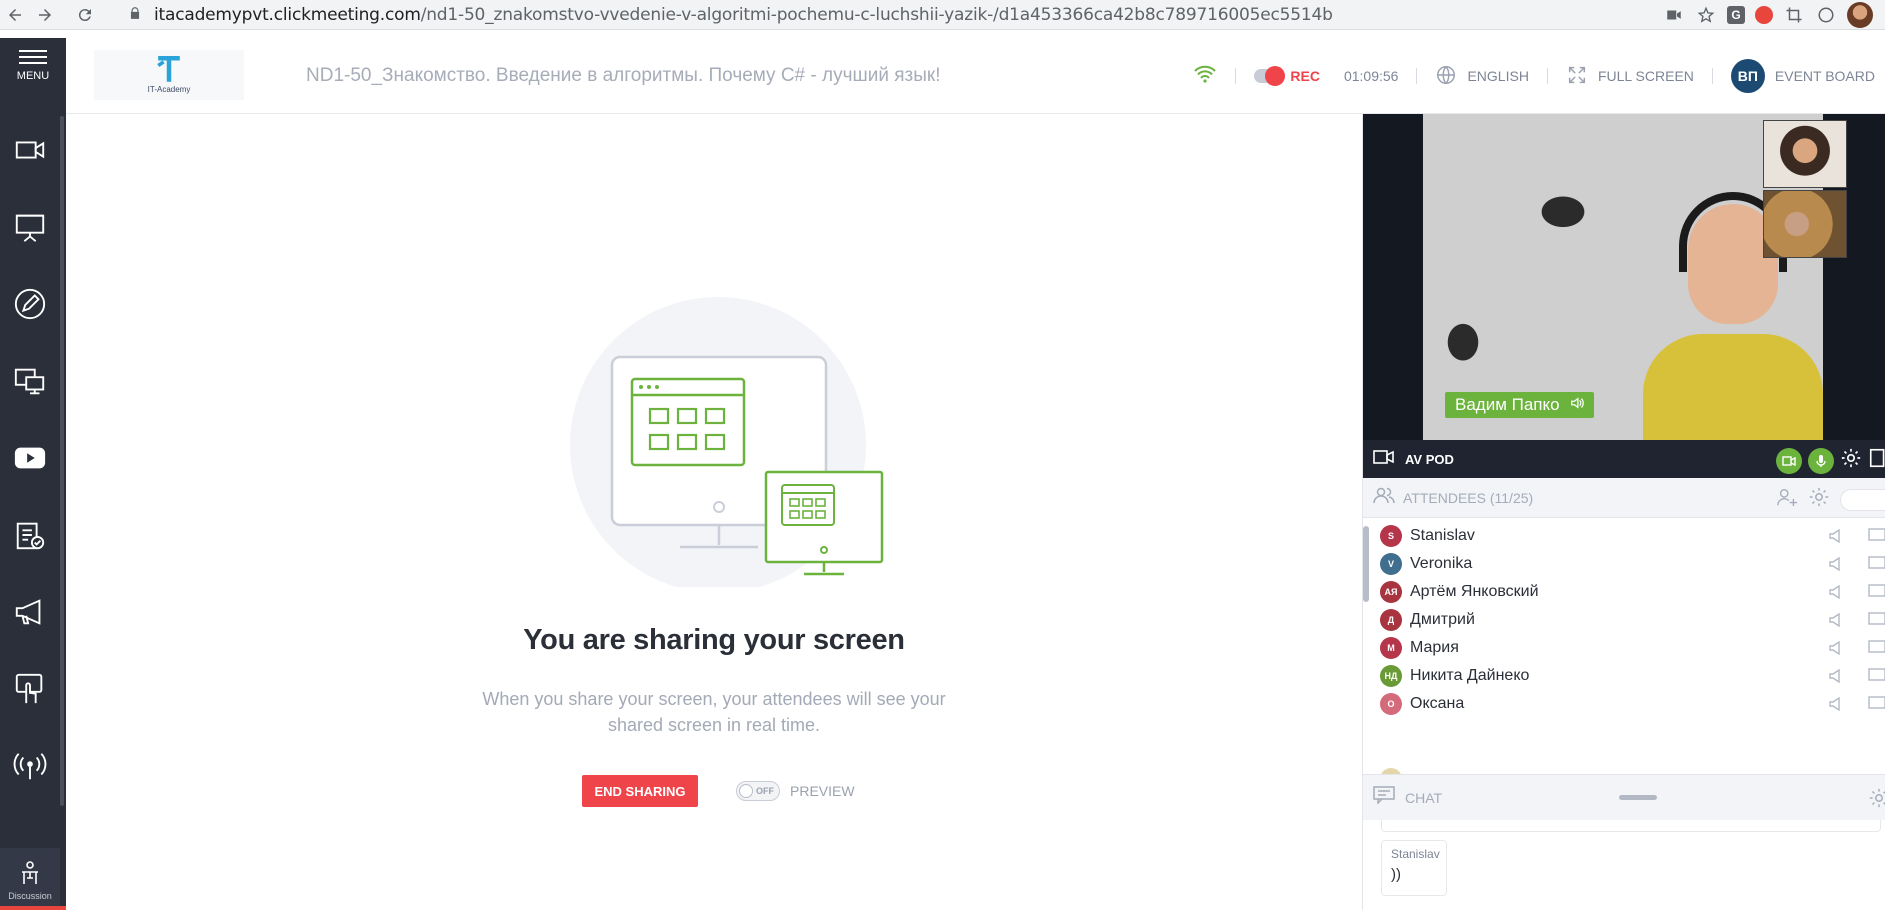 The height and width of the screenshot is (910, 1885). I want to click on discussion-label: Discussion, so click(30, 896).